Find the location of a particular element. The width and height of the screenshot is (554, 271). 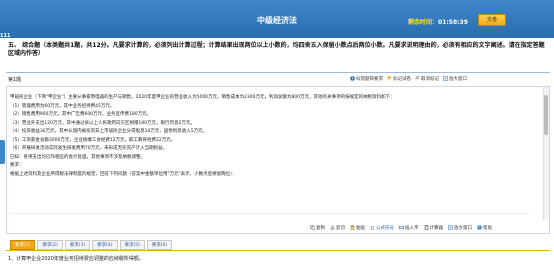

unmark-question-button: 取消标记 is located at coordinates (427, 78).